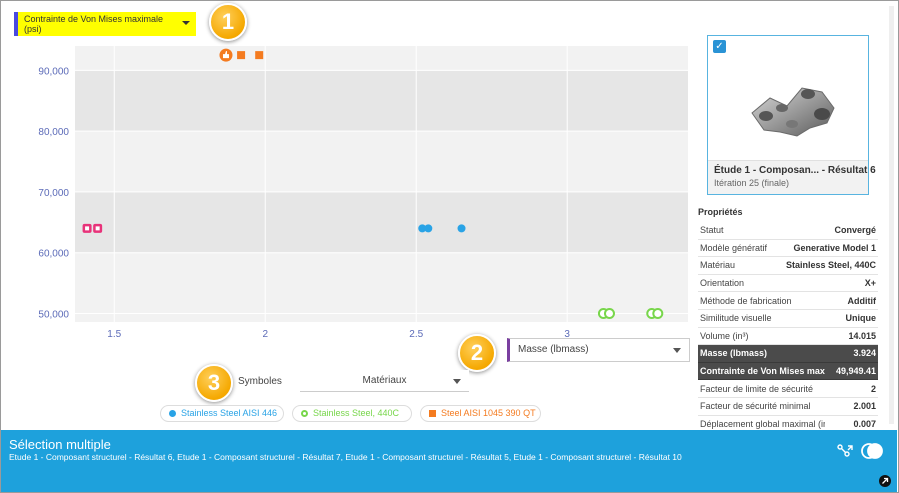 The width and height of the screenshot is (899, 493). What do you see at coordinates (60, 444) in the screenshot?
I see `selection-title: Sélection multiple` at bounding box center [60, 444].